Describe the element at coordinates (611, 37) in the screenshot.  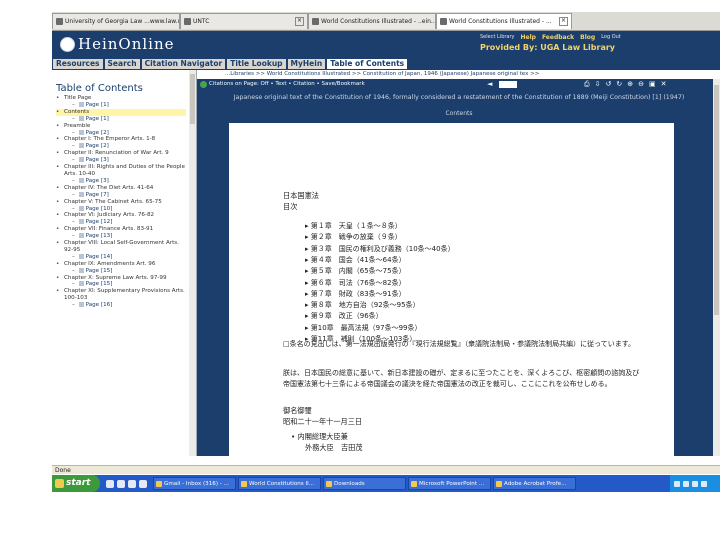
I see `log-out-link: Log Out` at that location.